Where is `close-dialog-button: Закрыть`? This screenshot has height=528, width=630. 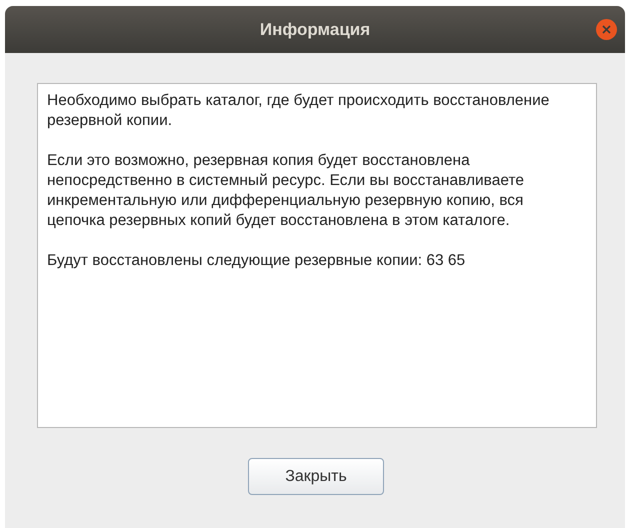 close-dialog-button: Закрыть is located at coordinates (316, 476).